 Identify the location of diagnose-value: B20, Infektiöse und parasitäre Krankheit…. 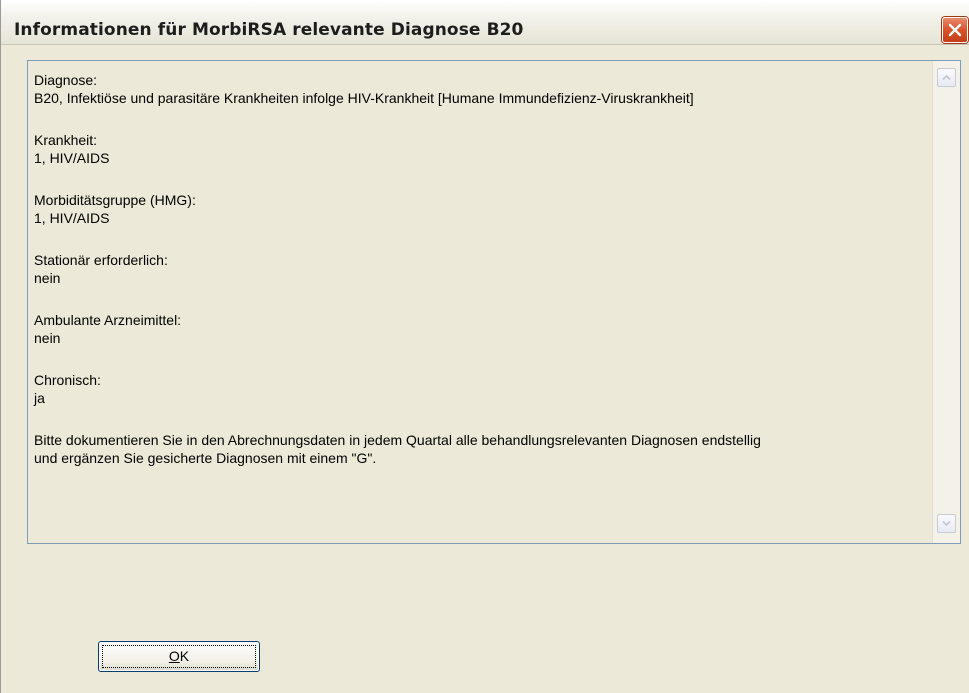
(364, 98).